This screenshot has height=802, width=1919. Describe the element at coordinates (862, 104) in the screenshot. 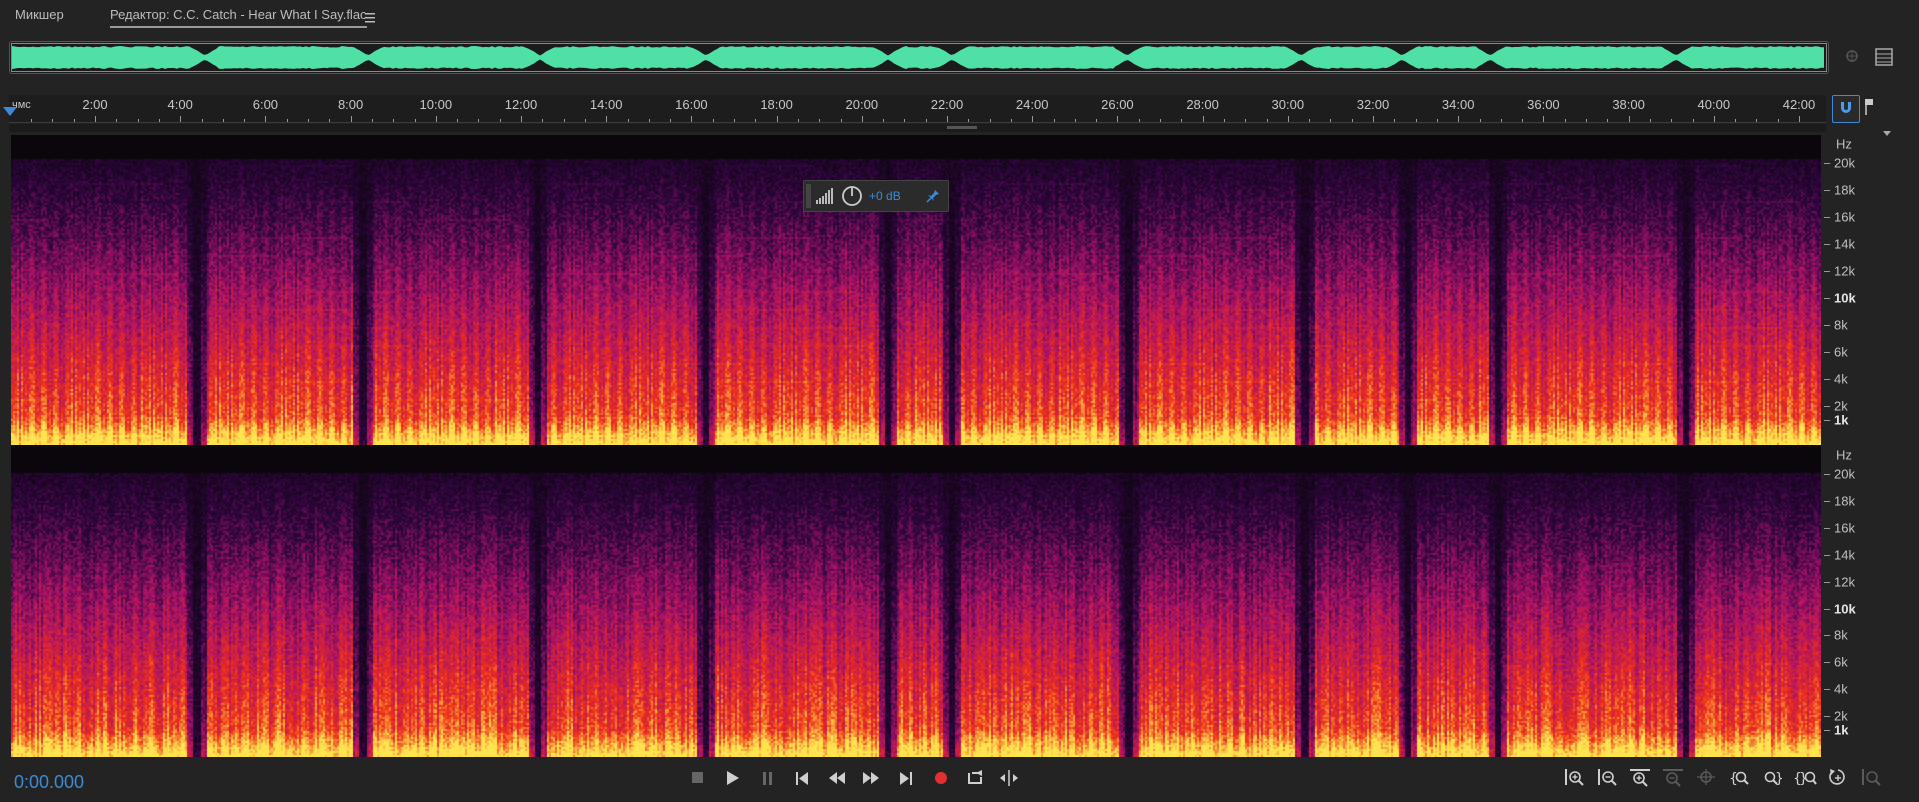

I see `ruler-tick-label: 20:00` at that location.